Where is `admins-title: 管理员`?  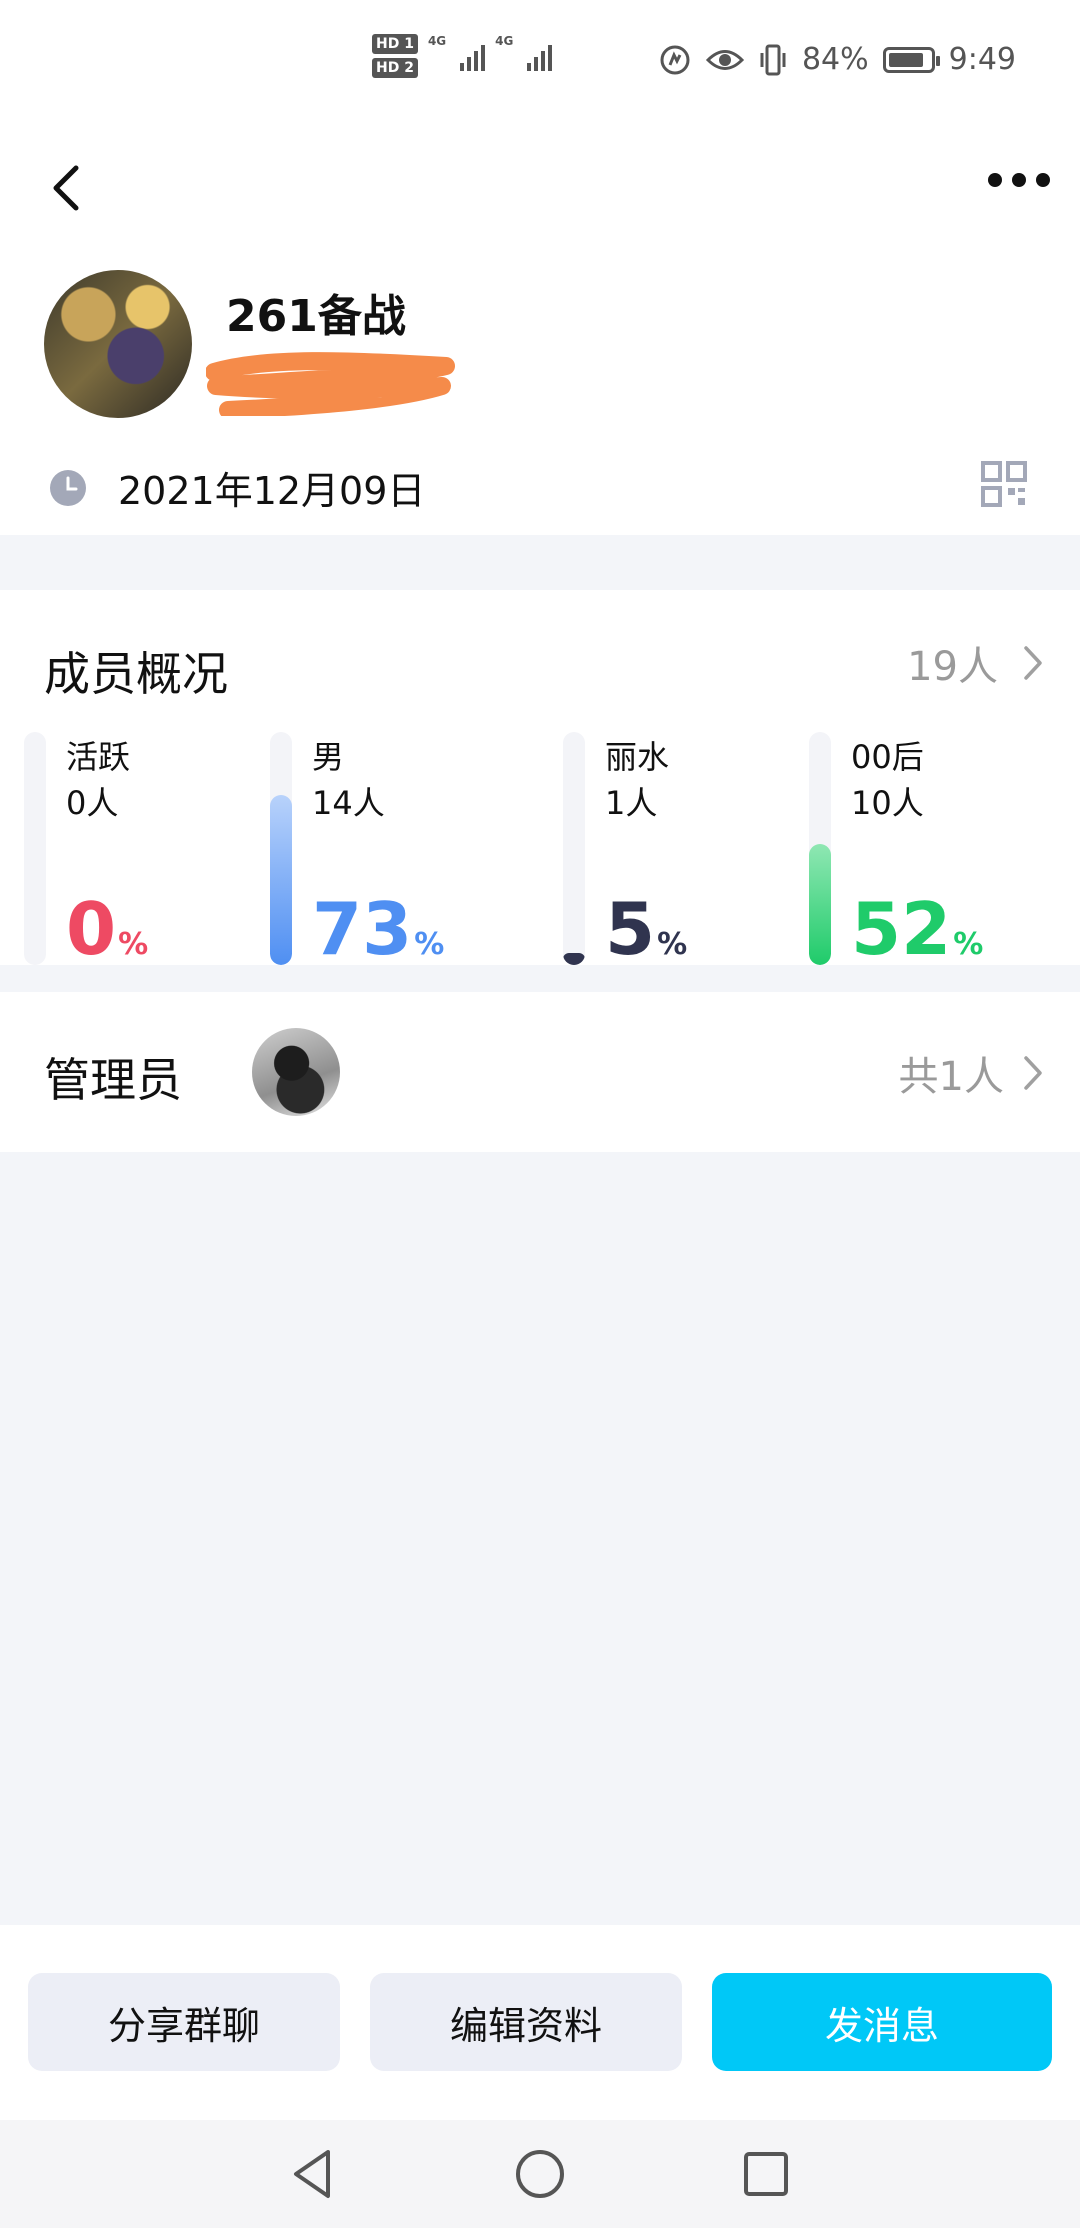 admins-title: 管理员 is located at coordinates (113, 1080).